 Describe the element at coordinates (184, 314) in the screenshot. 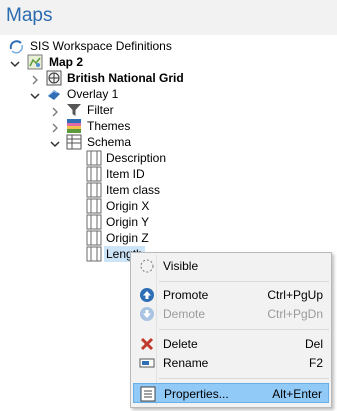

I see `menu-item-label: Demote` at that location.